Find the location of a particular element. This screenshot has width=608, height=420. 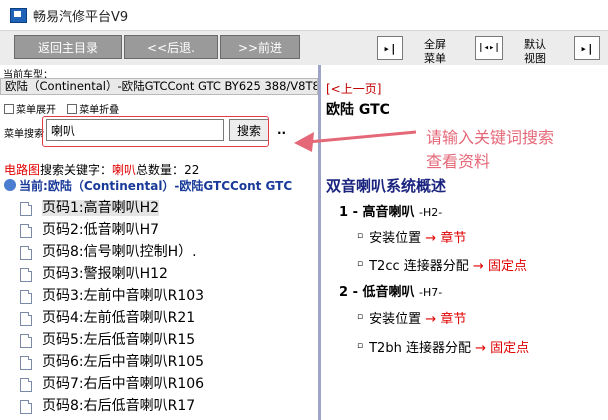

collapse-icon is located at coordinates (72, 109).